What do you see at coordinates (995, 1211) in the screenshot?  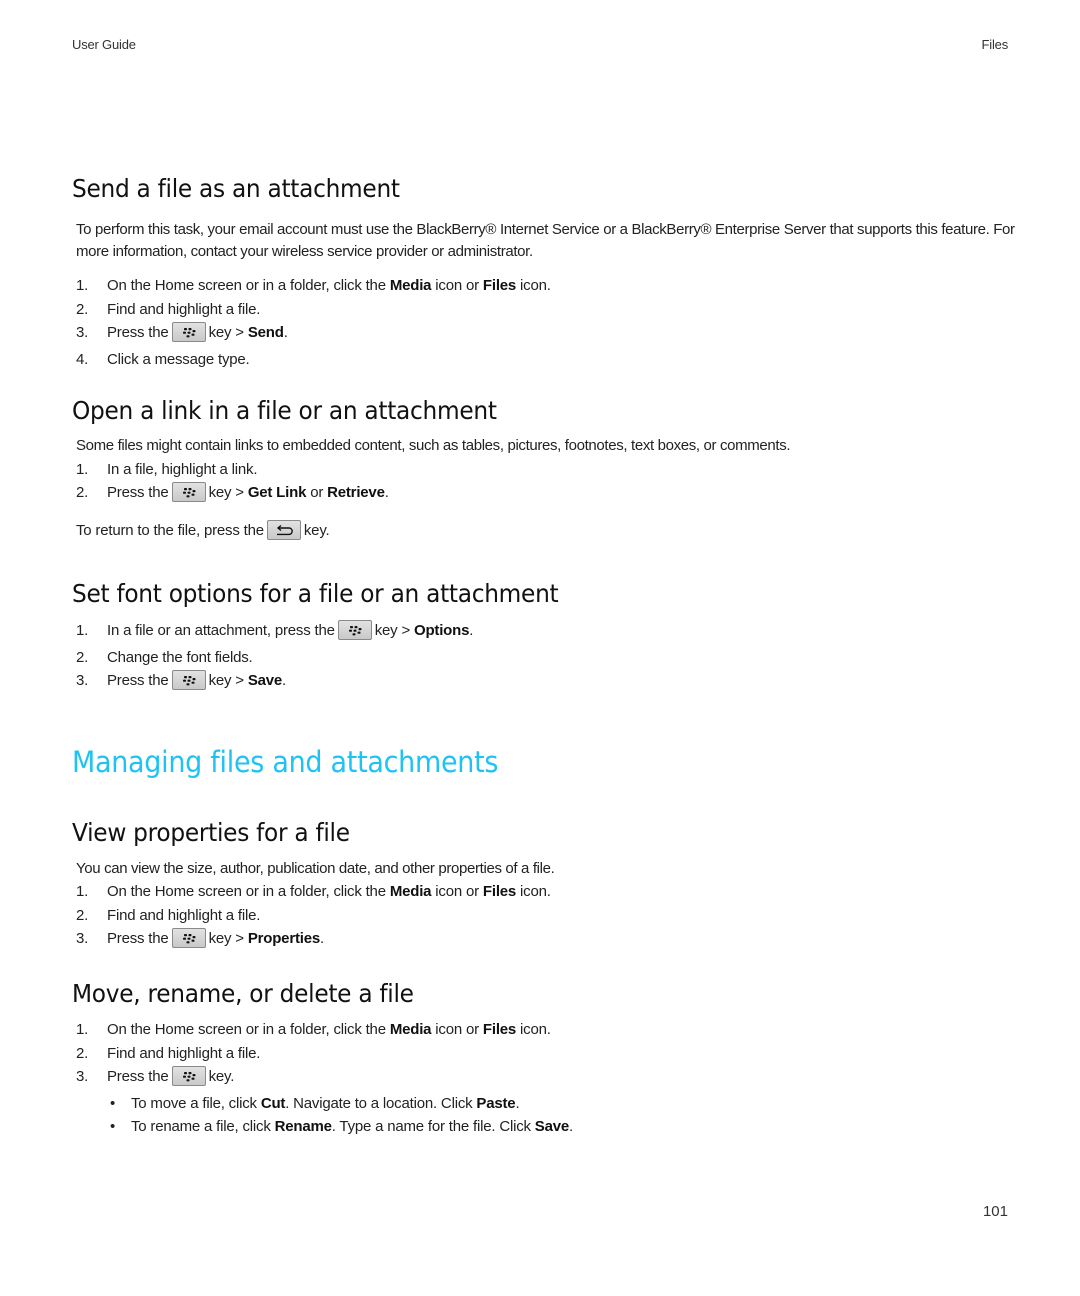 I see `page-number: 101` at bounding box center [995, 1211].